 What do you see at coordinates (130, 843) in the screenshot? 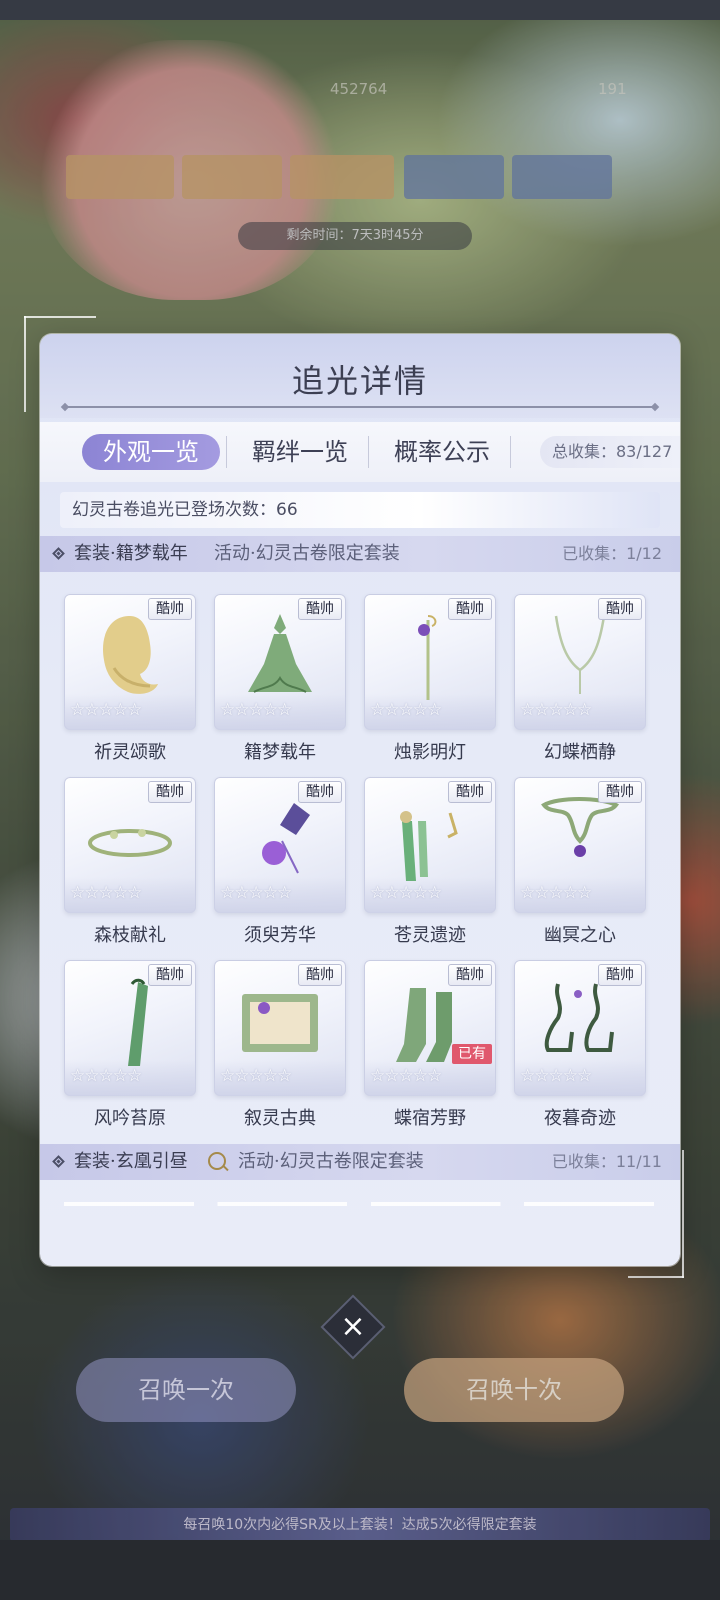
I see `crown-icon` at bounding box center [130, 843].